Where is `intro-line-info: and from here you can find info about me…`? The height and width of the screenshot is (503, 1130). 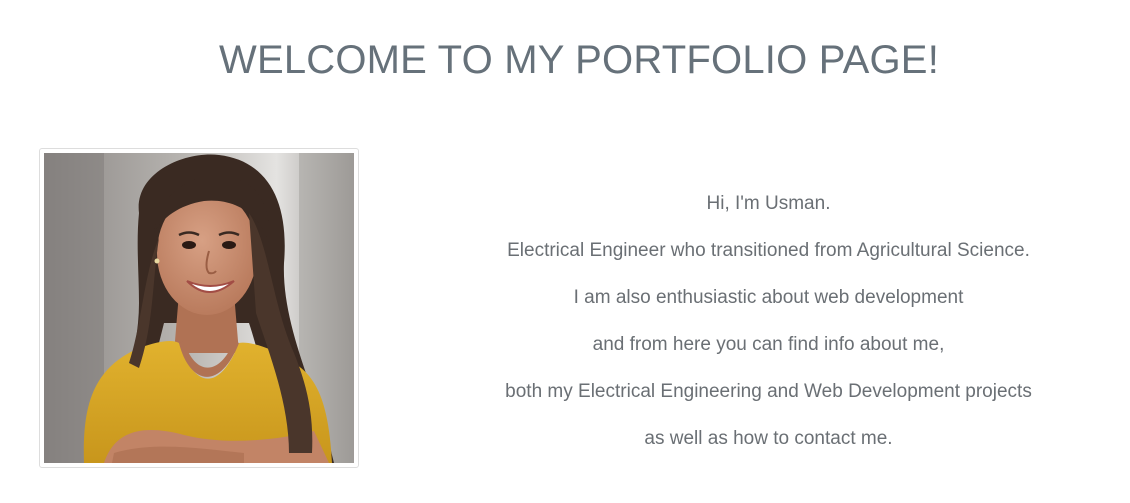 intro-line-info: and from here you can find info about me… is located at coordinates (768, 344).